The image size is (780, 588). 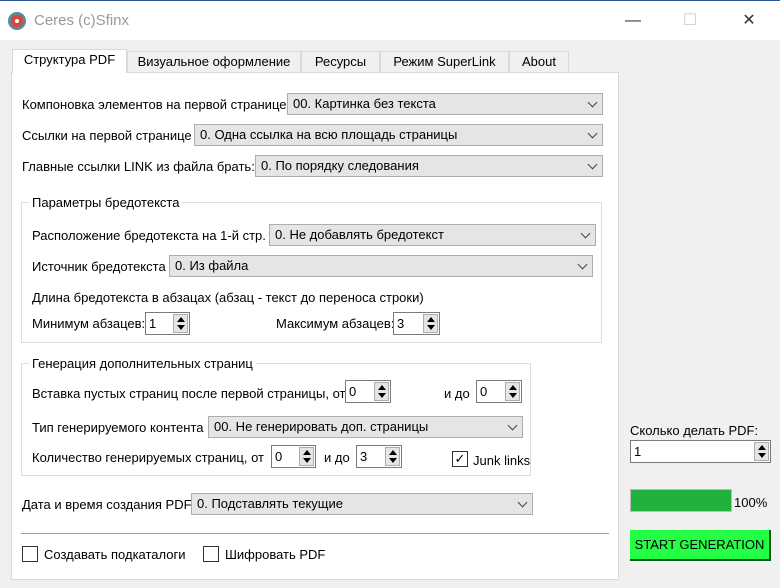 I want to click on count-to-value: 3, so click(x=364, y=456).